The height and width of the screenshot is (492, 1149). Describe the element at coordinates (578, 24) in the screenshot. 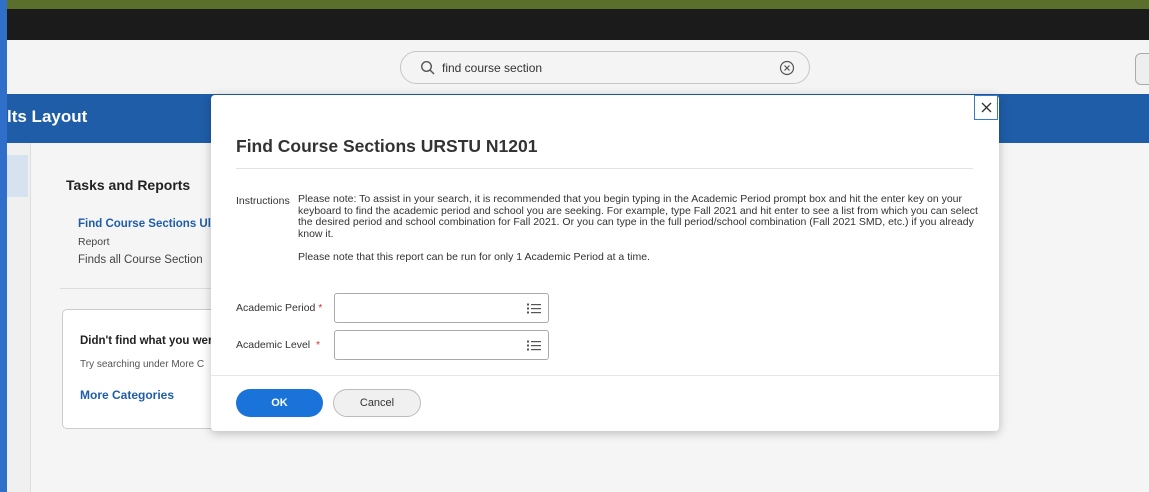

I see `top-black-bar` at that location.